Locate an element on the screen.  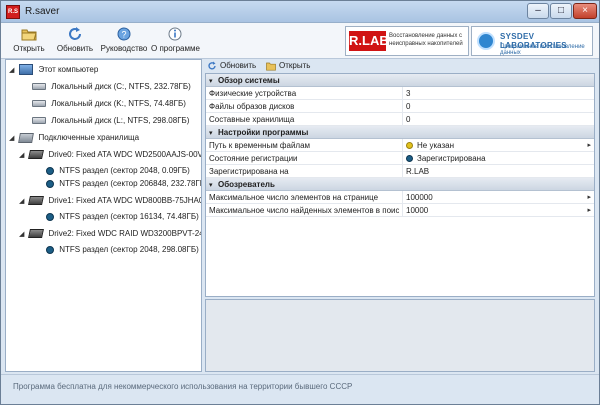
info-icon is located at coordinates (175, 34).